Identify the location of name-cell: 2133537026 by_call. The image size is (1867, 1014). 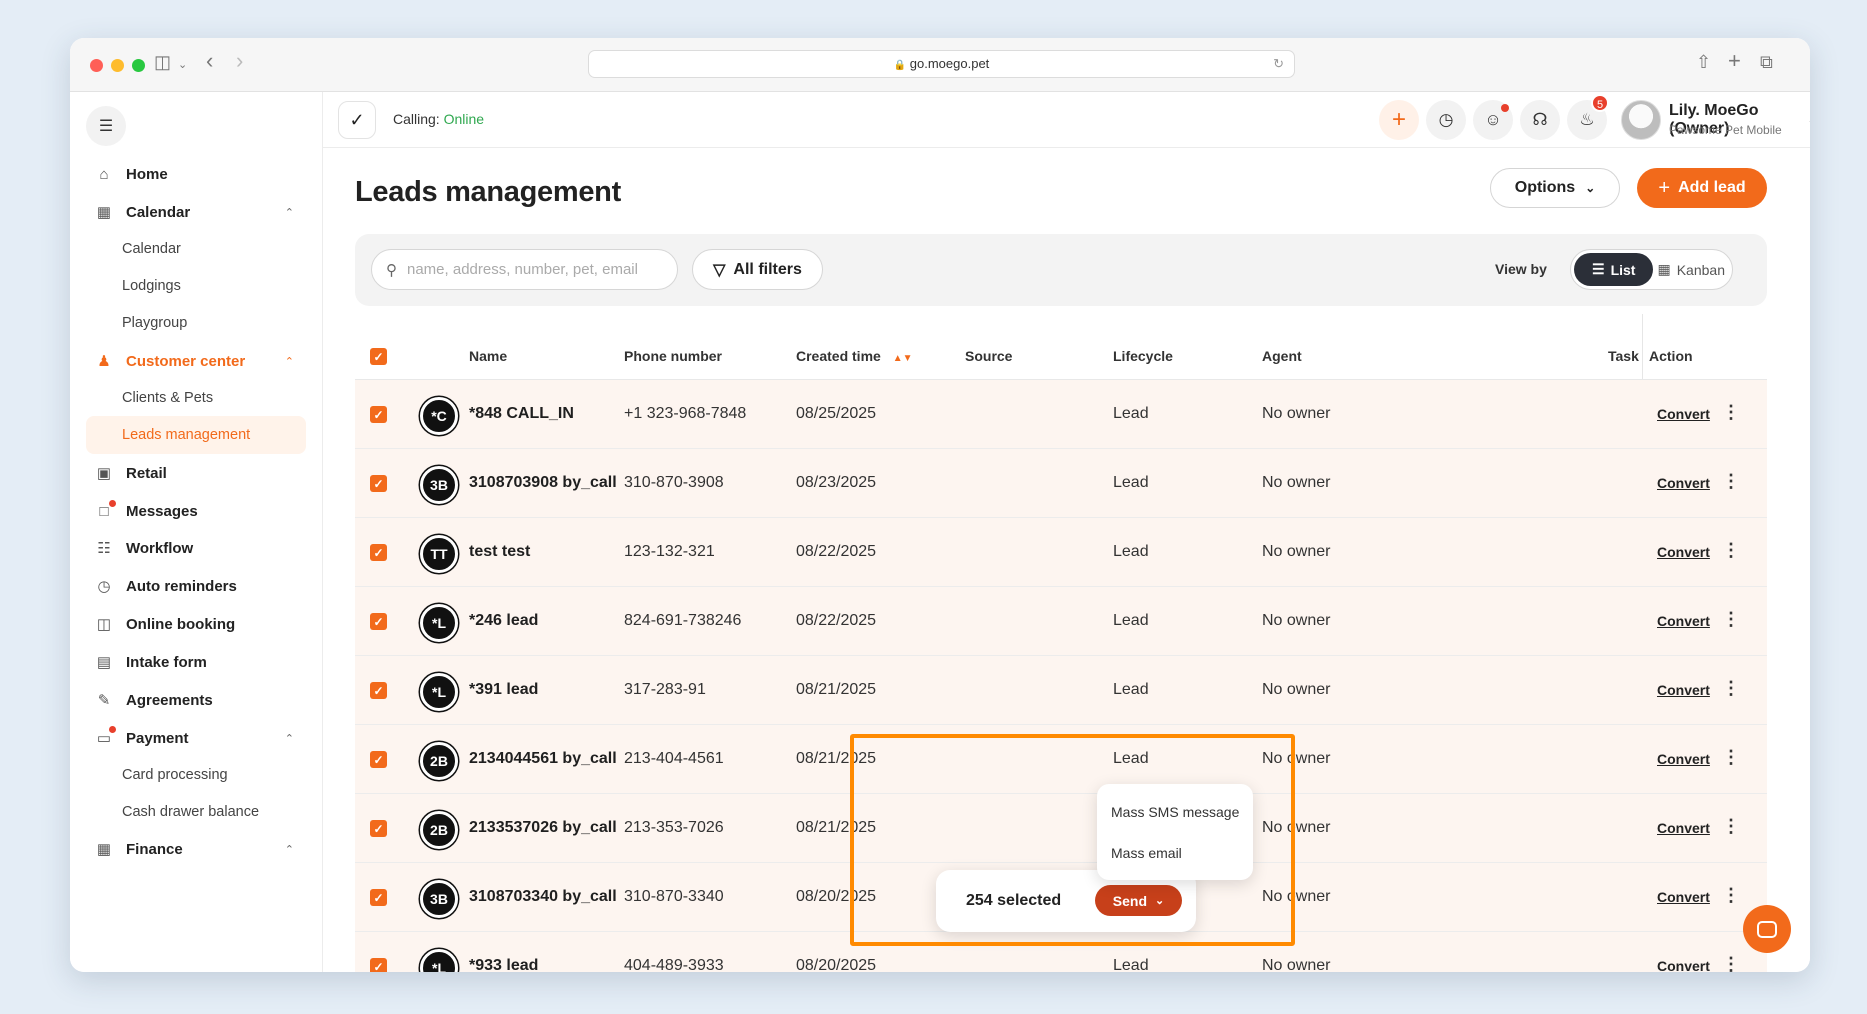
(543, 828).